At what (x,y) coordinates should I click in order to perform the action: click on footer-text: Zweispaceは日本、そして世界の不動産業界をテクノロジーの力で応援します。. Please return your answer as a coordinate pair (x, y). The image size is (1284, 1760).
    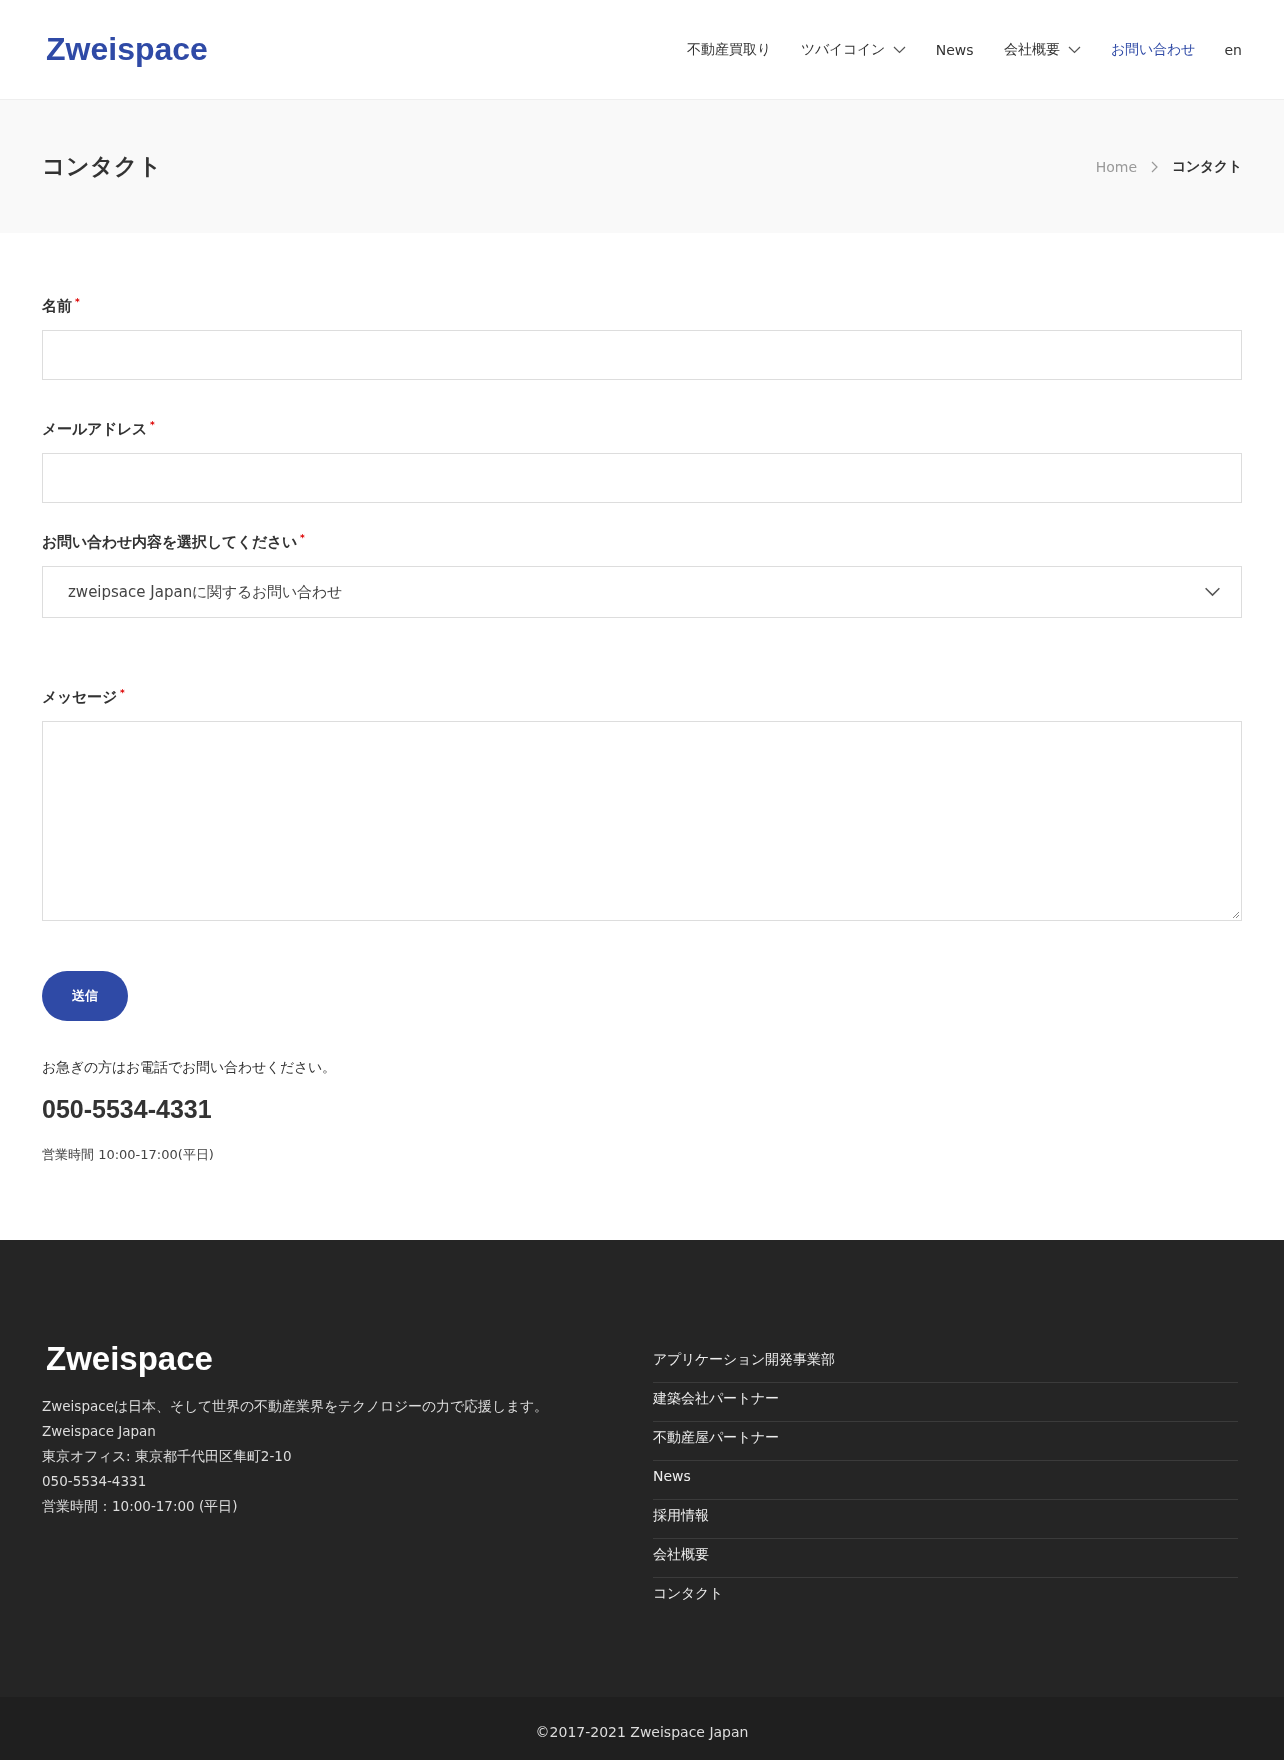
    Looking at the image, I should click on (295, 1406).